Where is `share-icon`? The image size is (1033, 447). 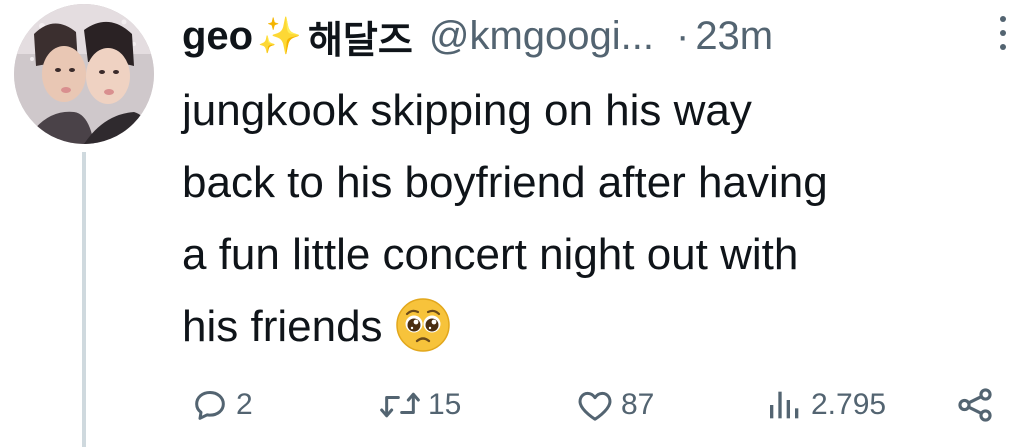 share-icon is located at coordinates (975, 405).